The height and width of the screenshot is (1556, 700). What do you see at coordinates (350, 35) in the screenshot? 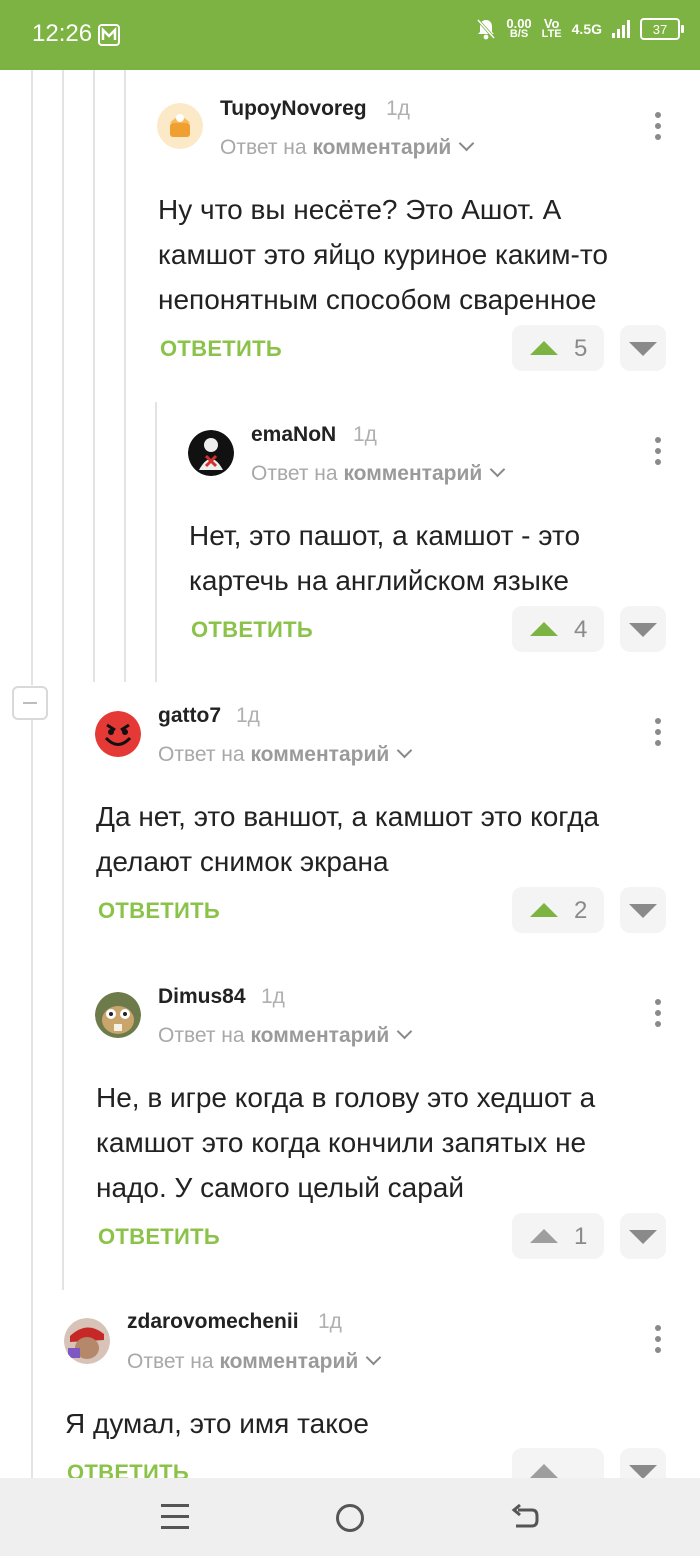
I see `status-bar: 12:26 0.00 B/S Vo LTE 4.5G 37` at bounding box center [350, 35].